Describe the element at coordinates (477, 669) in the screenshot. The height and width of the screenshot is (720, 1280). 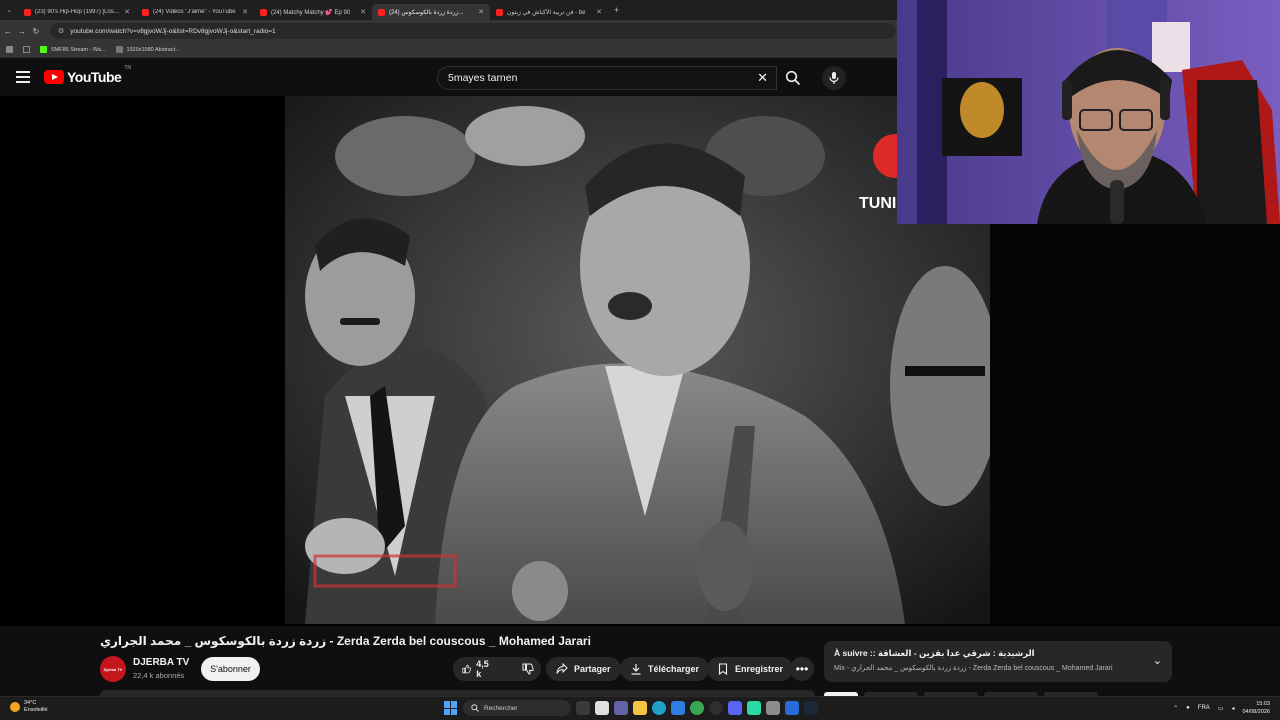
I see `like-button: 4,5 k` at that location.